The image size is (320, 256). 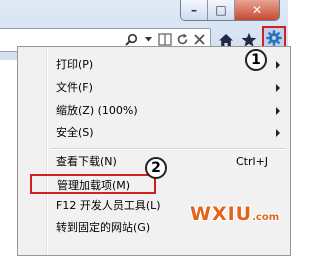 I want to click on minimize-button: –, so click(x=194, y=10).